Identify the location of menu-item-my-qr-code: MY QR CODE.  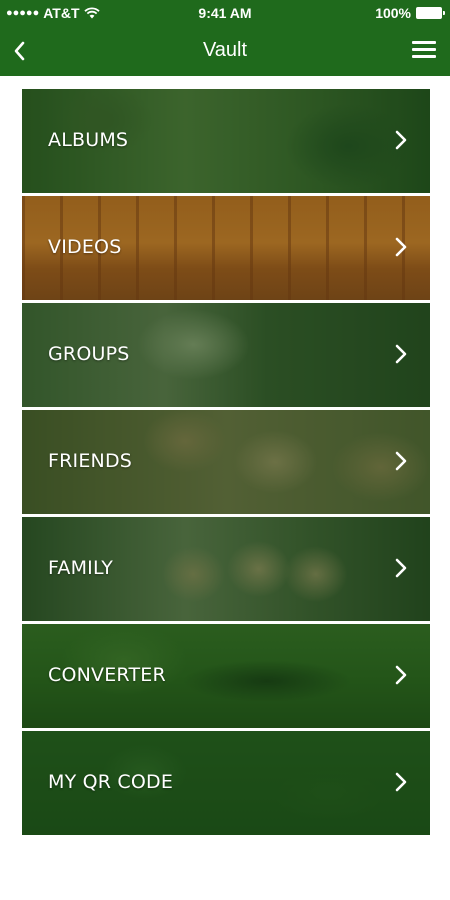
(226, 783).